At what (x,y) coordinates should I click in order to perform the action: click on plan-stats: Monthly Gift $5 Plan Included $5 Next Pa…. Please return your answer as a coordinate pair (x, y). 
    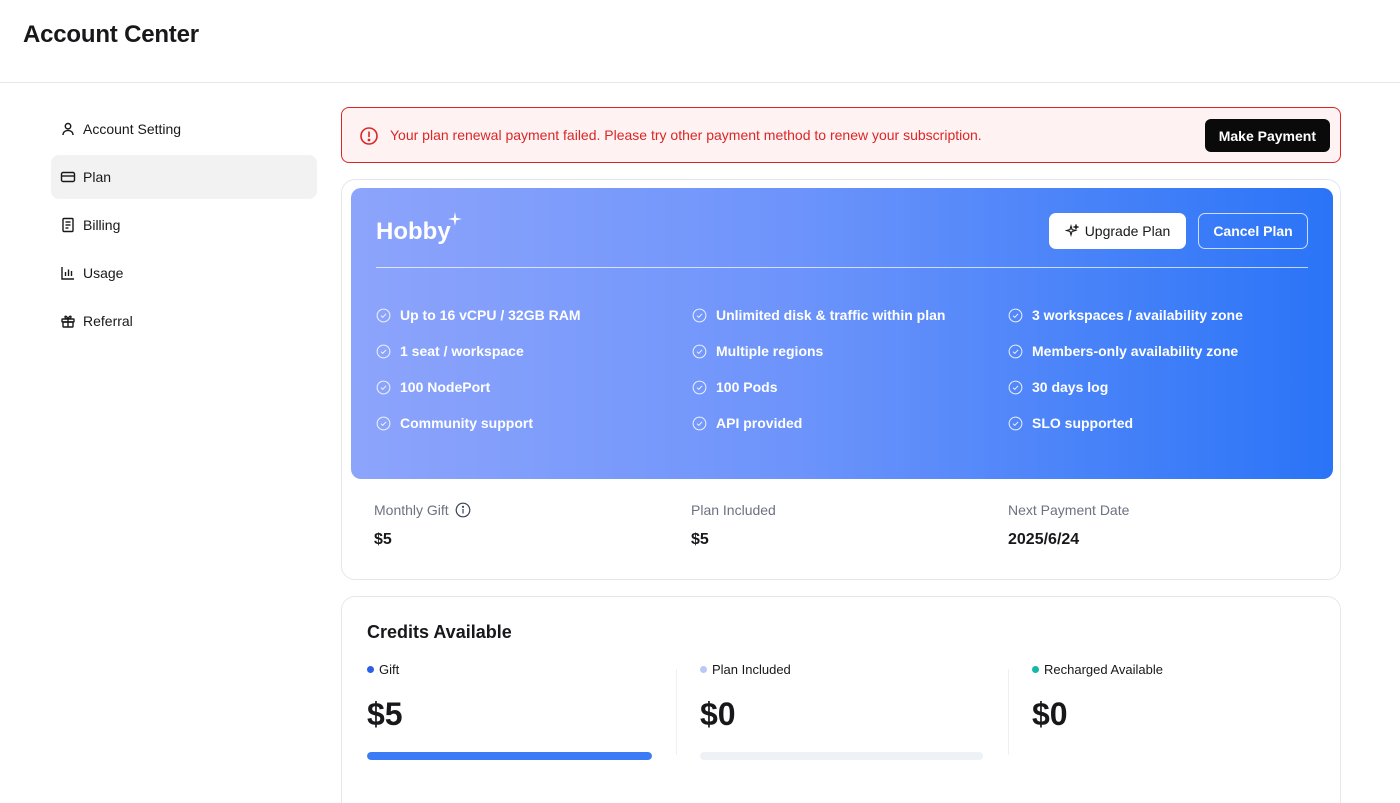
    Looking at the image, I should click on (844, 525).